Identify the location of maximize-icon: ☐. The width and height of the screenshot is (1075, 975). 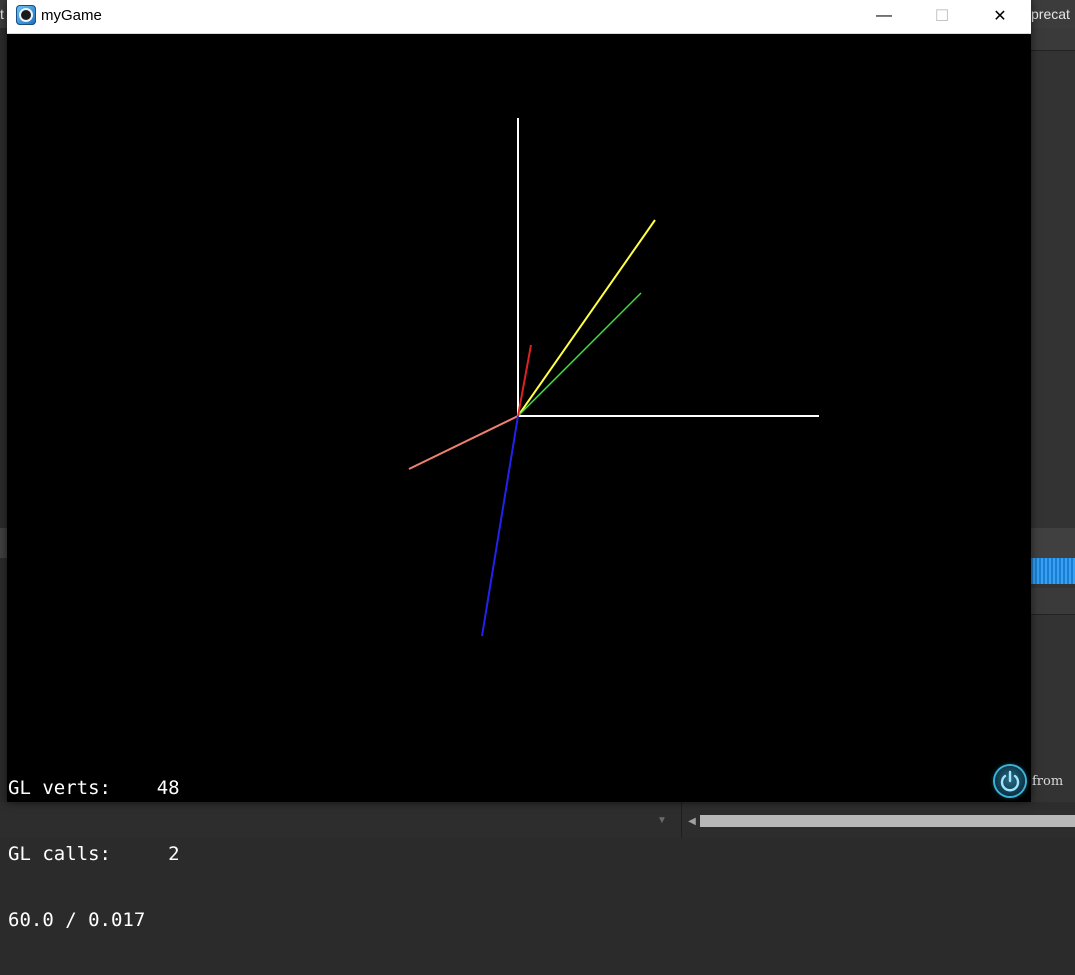
(942, 16).